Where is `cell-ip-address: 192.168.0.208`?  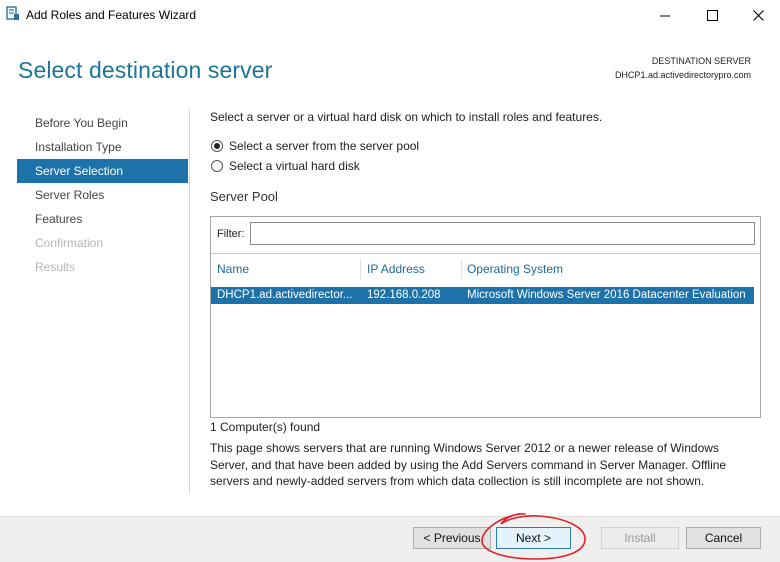 cell-ip-address: 192.168.0.208 is located at coordinates (404, 295).